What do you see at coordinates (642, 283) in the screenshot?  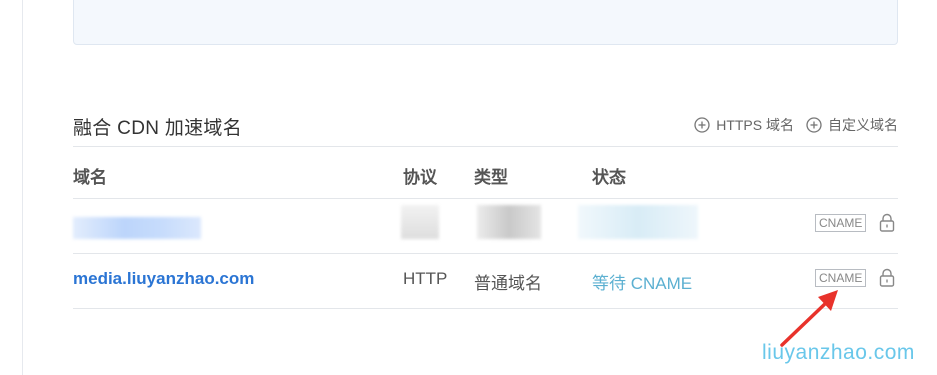 I see `status-cell: 等待 CNAME` at bounding box center [642, 283].